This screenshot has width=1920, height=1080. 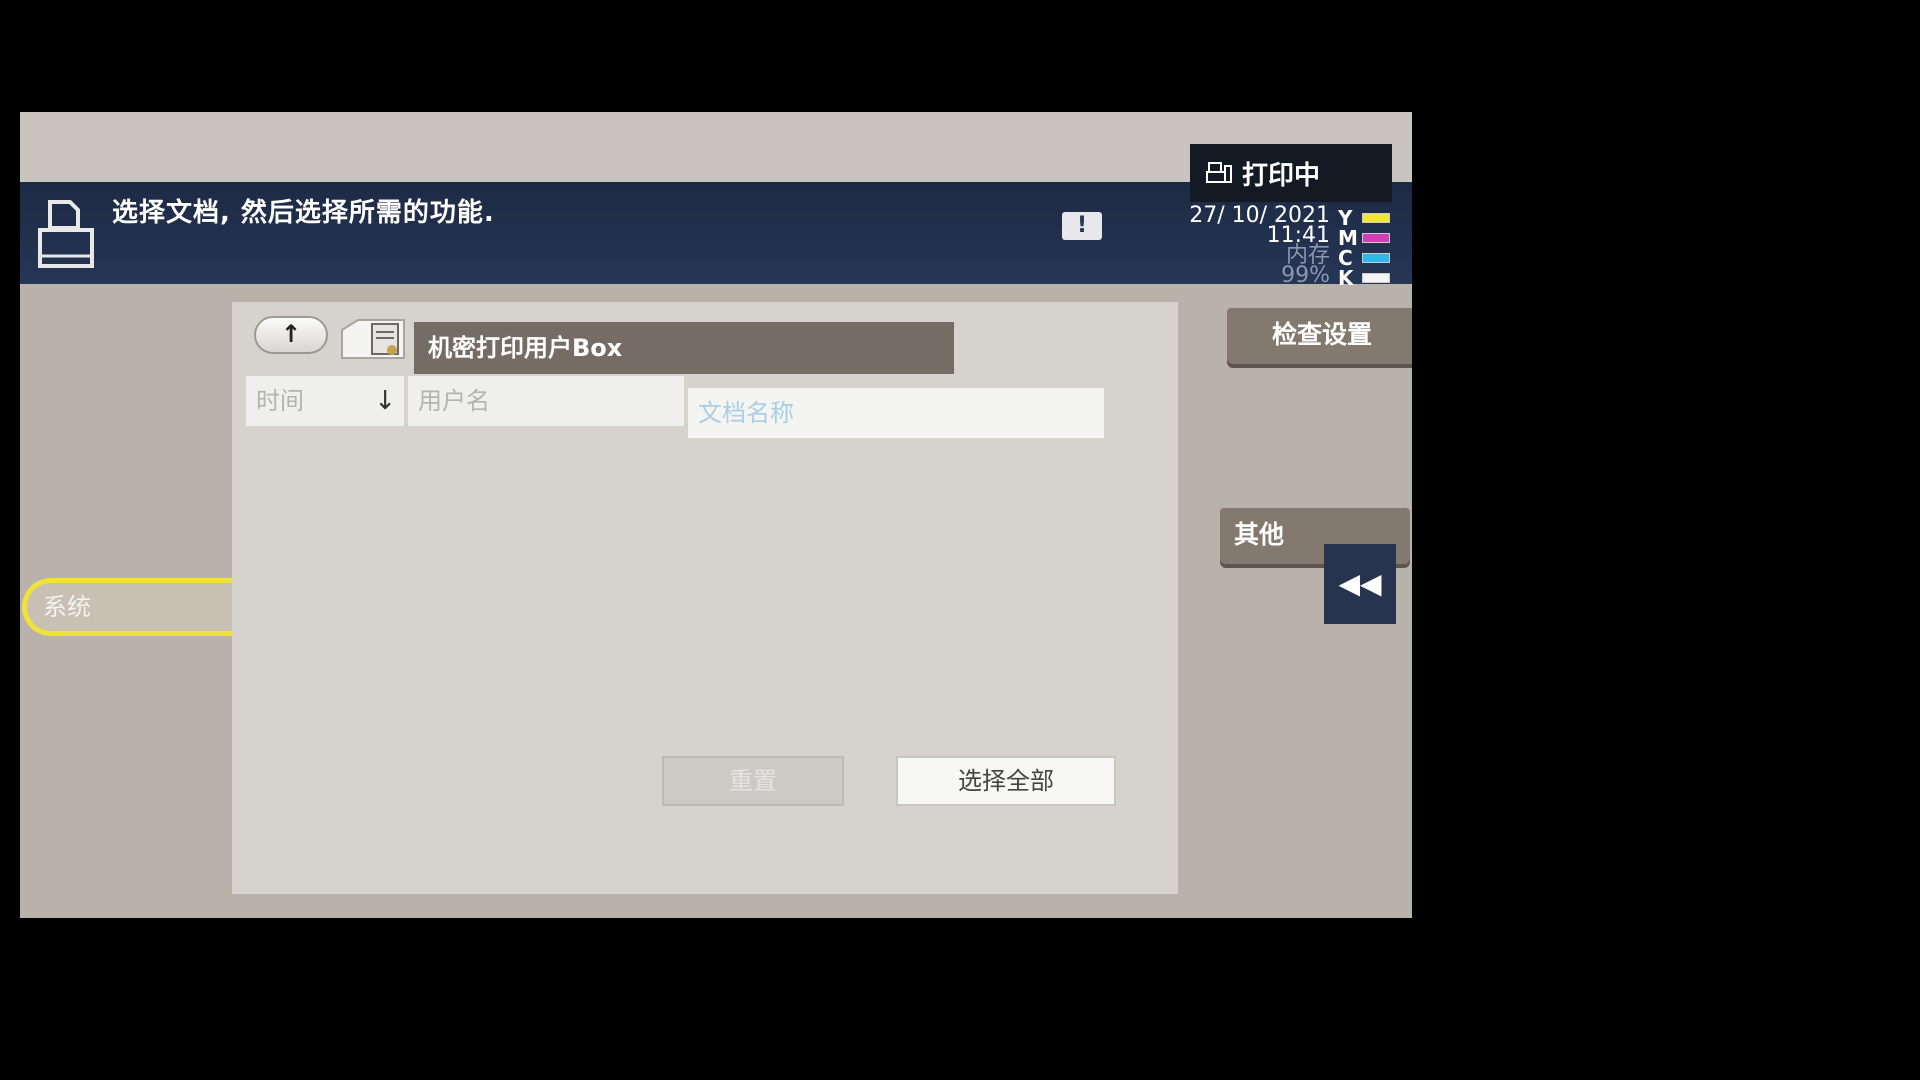 What do you see at coordinates (753, 781) in the screenshot?
I see `reset-button: 重置` at bounding box center [753, 781].